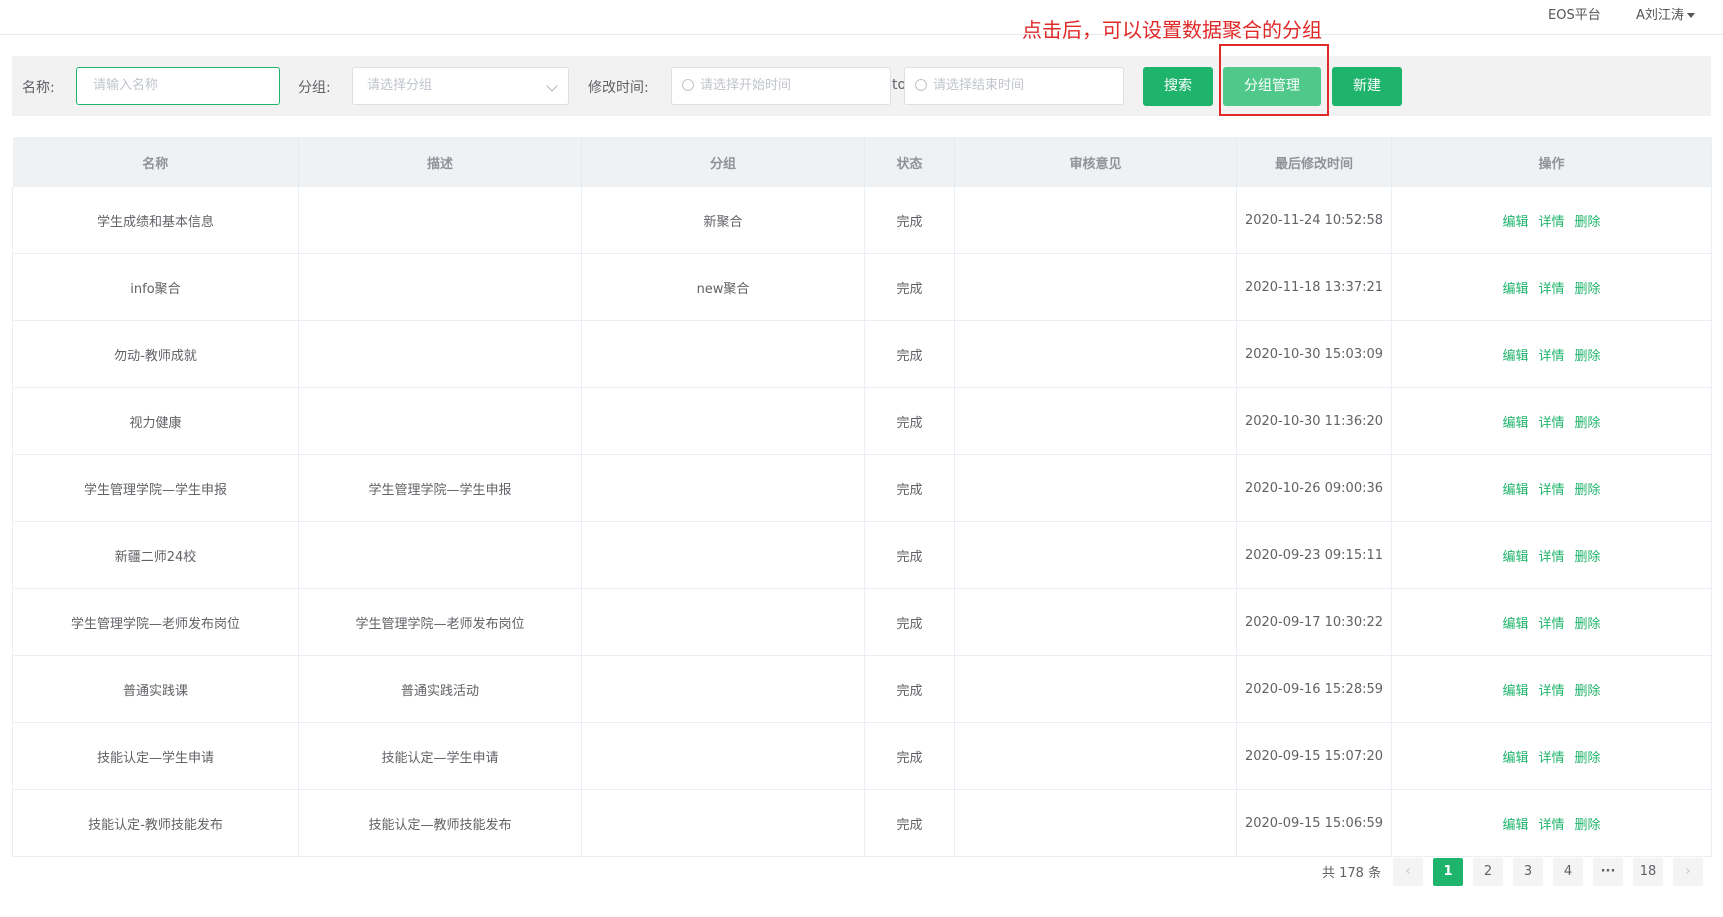 Image resolution: width=1723 pixels, height=917 pixels. I want to click on end-time-picker: 请选择结束时间, so click(1014, 86).